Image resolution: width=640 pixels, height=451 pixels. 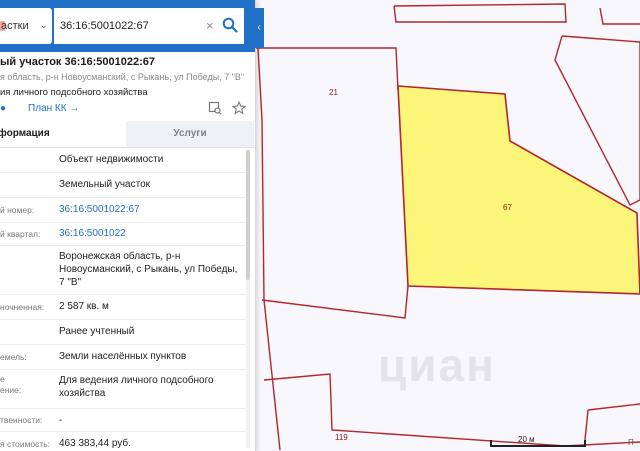 What do you see at coordinates (77, 62) in the screenshot?
I see `parcel-title: ый участок 36:16:5001022:67` at bounding box center [77, 62].